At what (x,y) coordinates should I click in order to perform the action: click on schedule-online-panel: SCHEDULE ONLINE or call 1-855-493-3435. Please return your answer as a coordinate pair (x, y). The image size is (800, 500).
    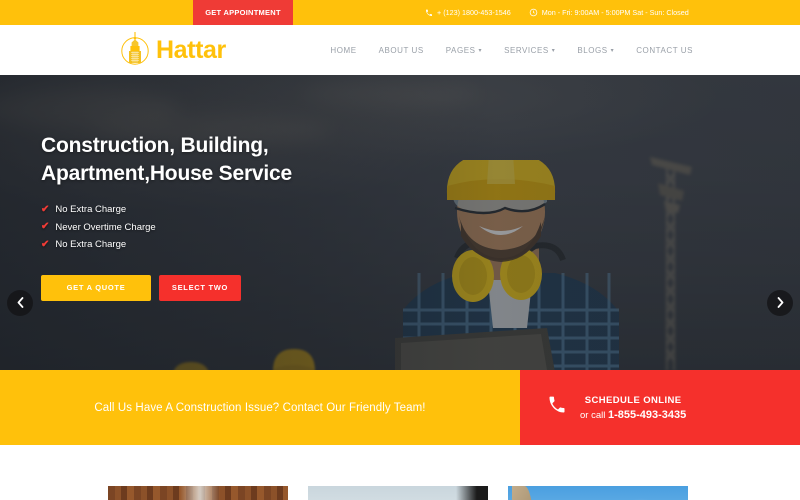
    Looking at the image, I should click on (660, 407).